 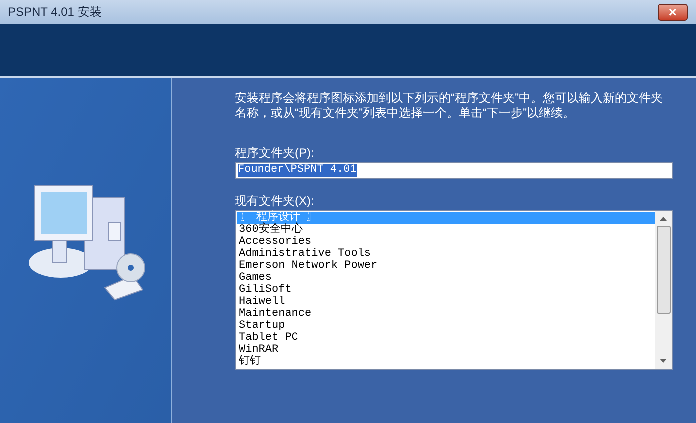 What do you see at coordinates (446, 242) in the screenshot?
I see `folder-item: Accessories` at bounding box center [446, 242].